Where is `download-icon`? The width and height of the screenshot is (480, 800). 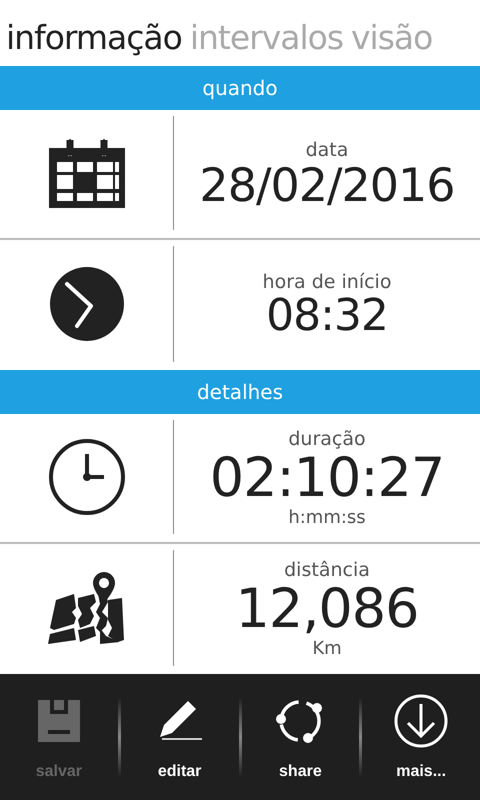 download-icon is located at coordinates (421, 721).